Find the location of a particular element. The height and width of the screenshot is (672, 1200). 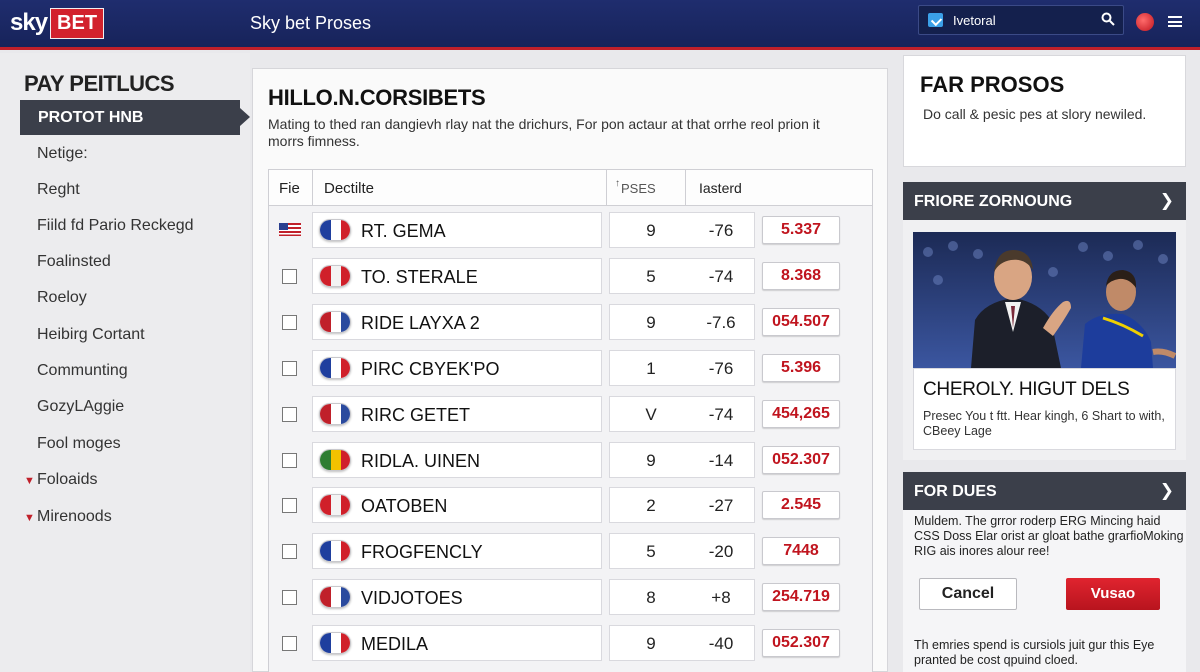

notification-icon is located at coordinates (1145, 22).